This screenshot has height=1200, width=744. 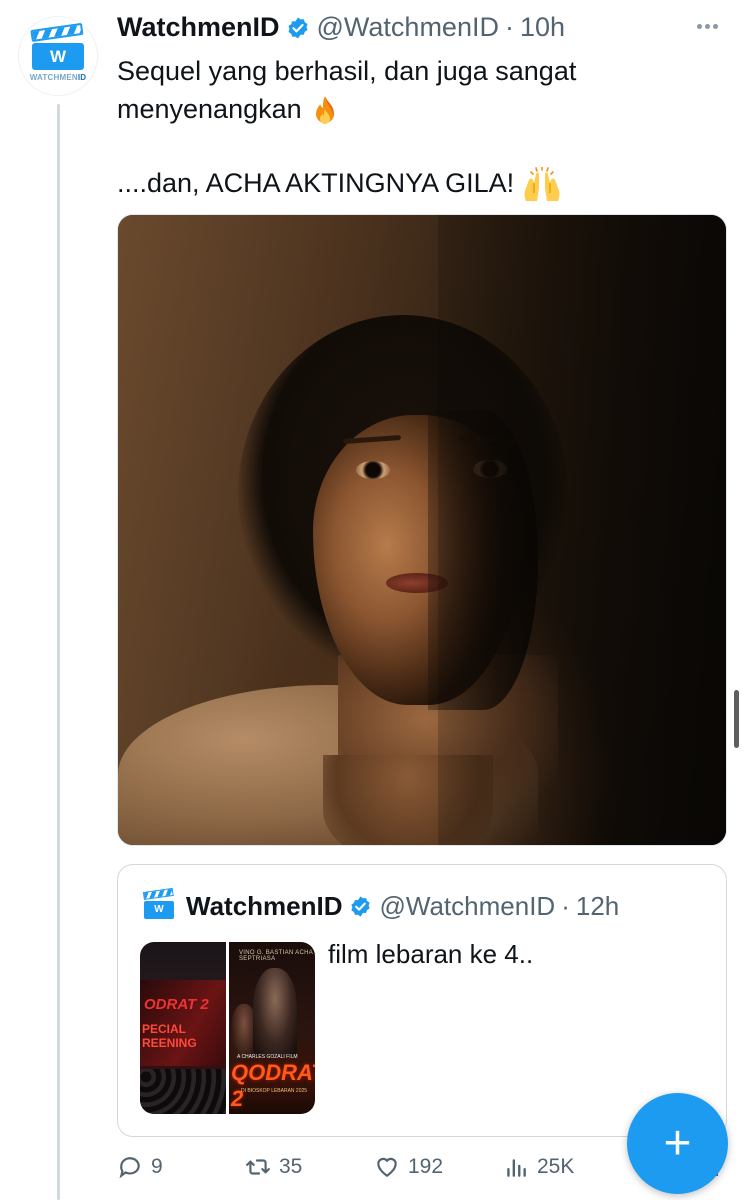 What do you see at coordinates (129, 1168) in the screenshot?
I see `reply-icon` at bounding box center [129, 1168].